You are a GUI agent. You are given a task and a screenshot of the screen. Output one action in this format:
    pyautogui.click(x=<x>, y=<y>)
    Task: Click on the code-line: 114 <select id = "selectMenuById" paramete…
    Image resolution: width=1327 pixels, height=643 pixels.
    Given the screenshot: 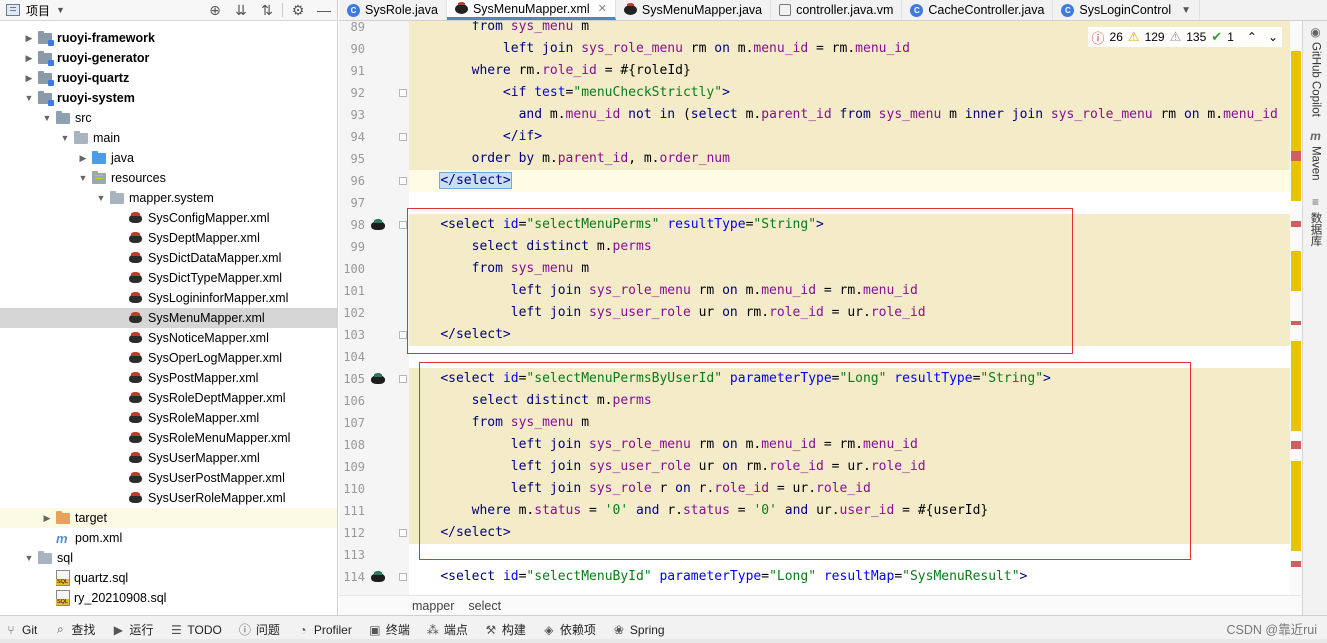 What is the action you would take?
    pyautogui.click(x=820, y=577)
    